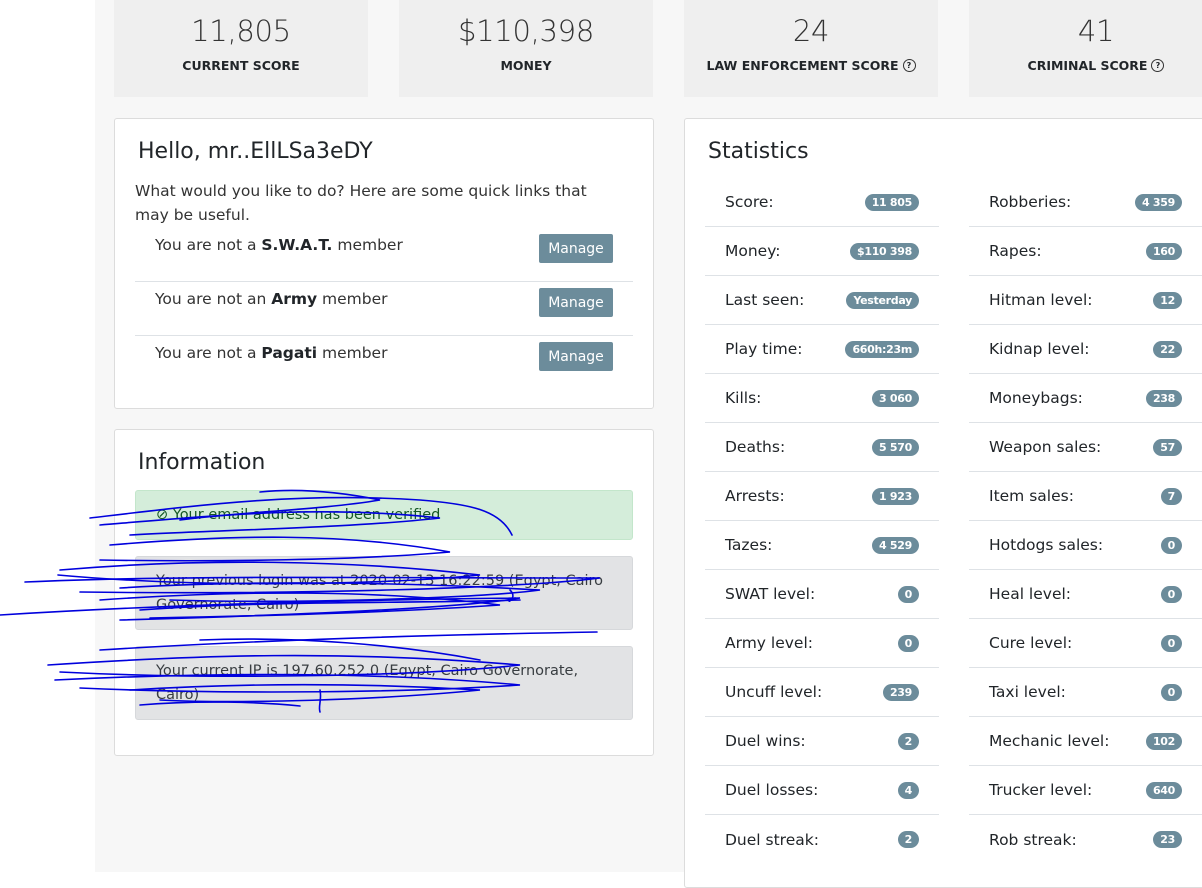 The image size is (1202, 888). What do you see at coordinates (1036, 398) in the screenshot?
I see `stat-name: Moneybags:` at bounding box center [1036, 398].